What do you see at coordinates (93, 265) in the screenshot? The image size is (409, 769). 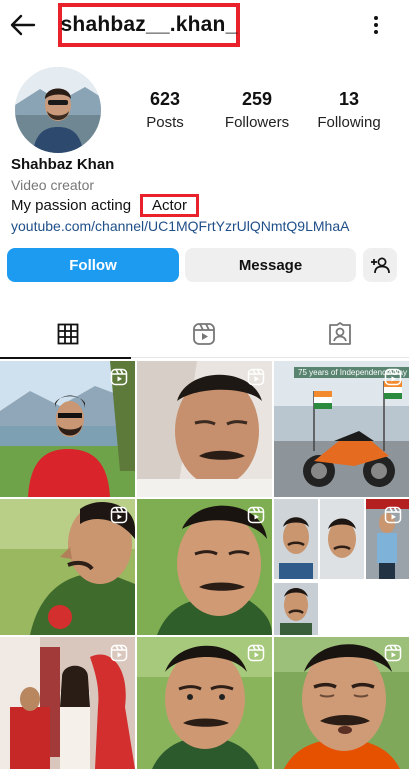 I see `follow-button: Follow` at bounding box center [93, 265].